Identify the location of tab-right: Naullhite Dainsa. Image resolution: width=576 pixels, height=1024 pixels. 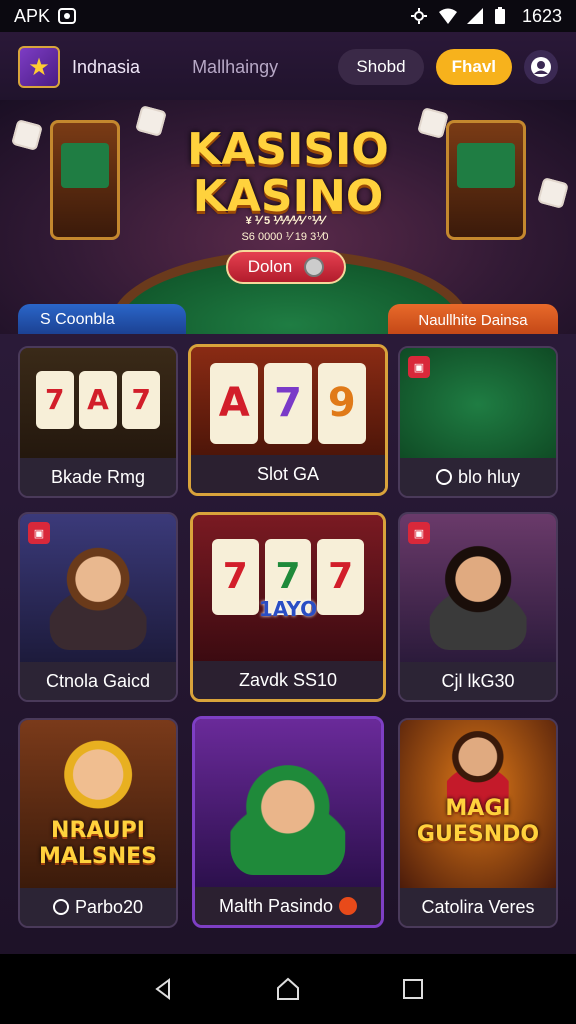
(473, 320).